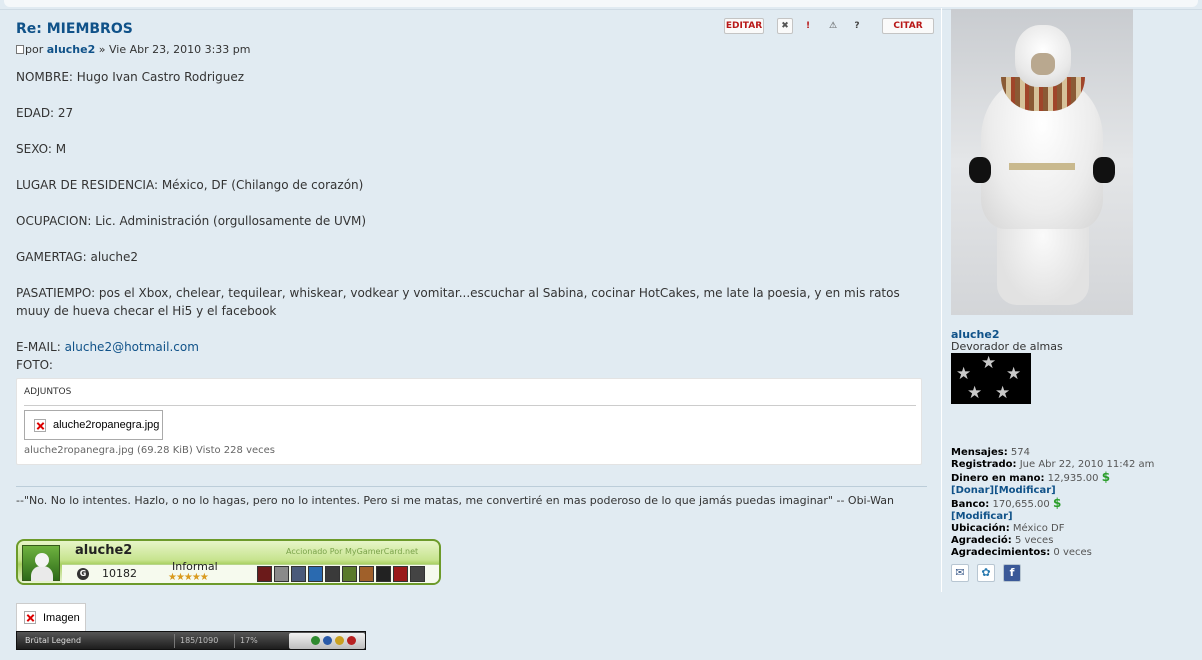 The width and height of the screenshot is (1202, 660). What do you see at coordinates (986, 573) in the screenshot?
I see `msn-icon: ✿` at bounding box center [986, 573].